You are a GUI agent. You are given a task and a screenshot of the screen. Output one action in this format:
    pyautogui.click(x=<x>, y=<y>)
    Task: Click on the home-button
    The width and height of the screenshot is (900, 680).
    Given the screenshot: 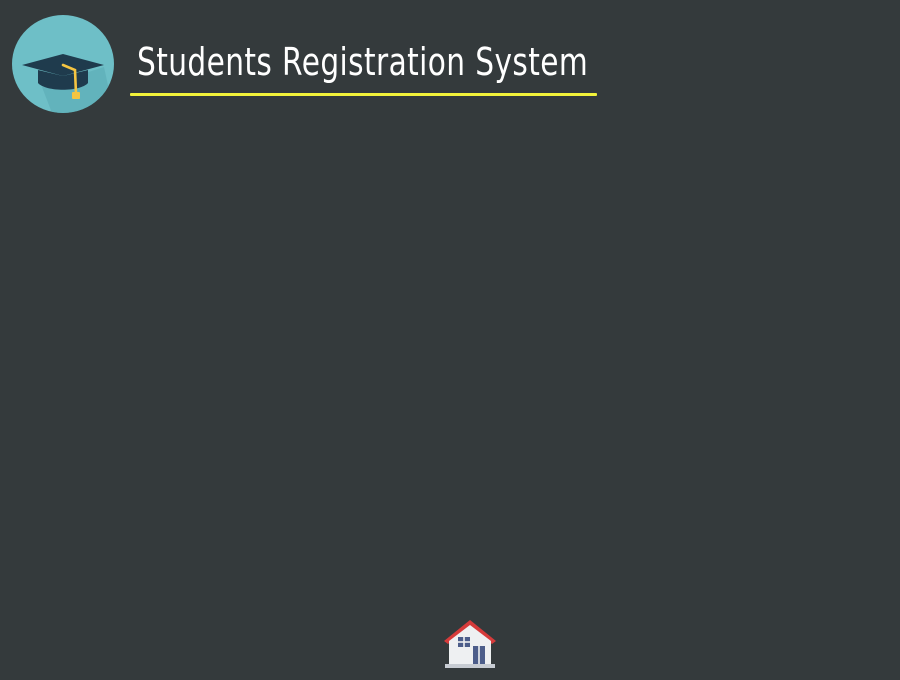 What is the action you would take?
    pyautogui.click(x=470, y=642)
    